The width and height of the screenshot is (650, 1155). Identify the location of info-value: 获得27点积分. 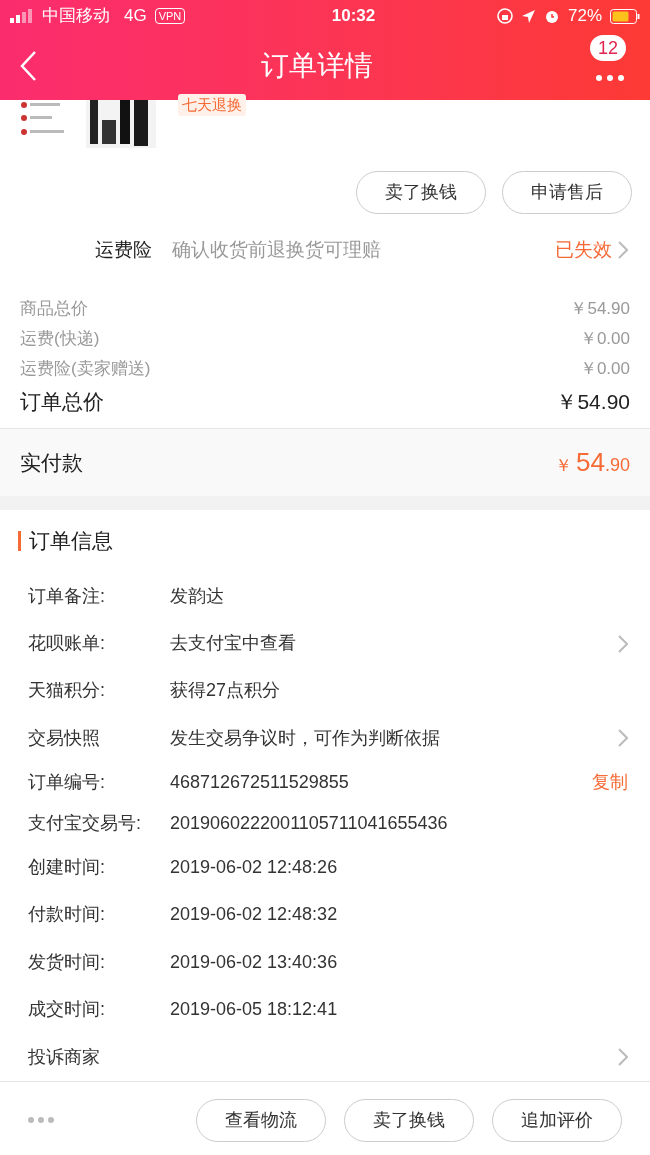
(226, 690).